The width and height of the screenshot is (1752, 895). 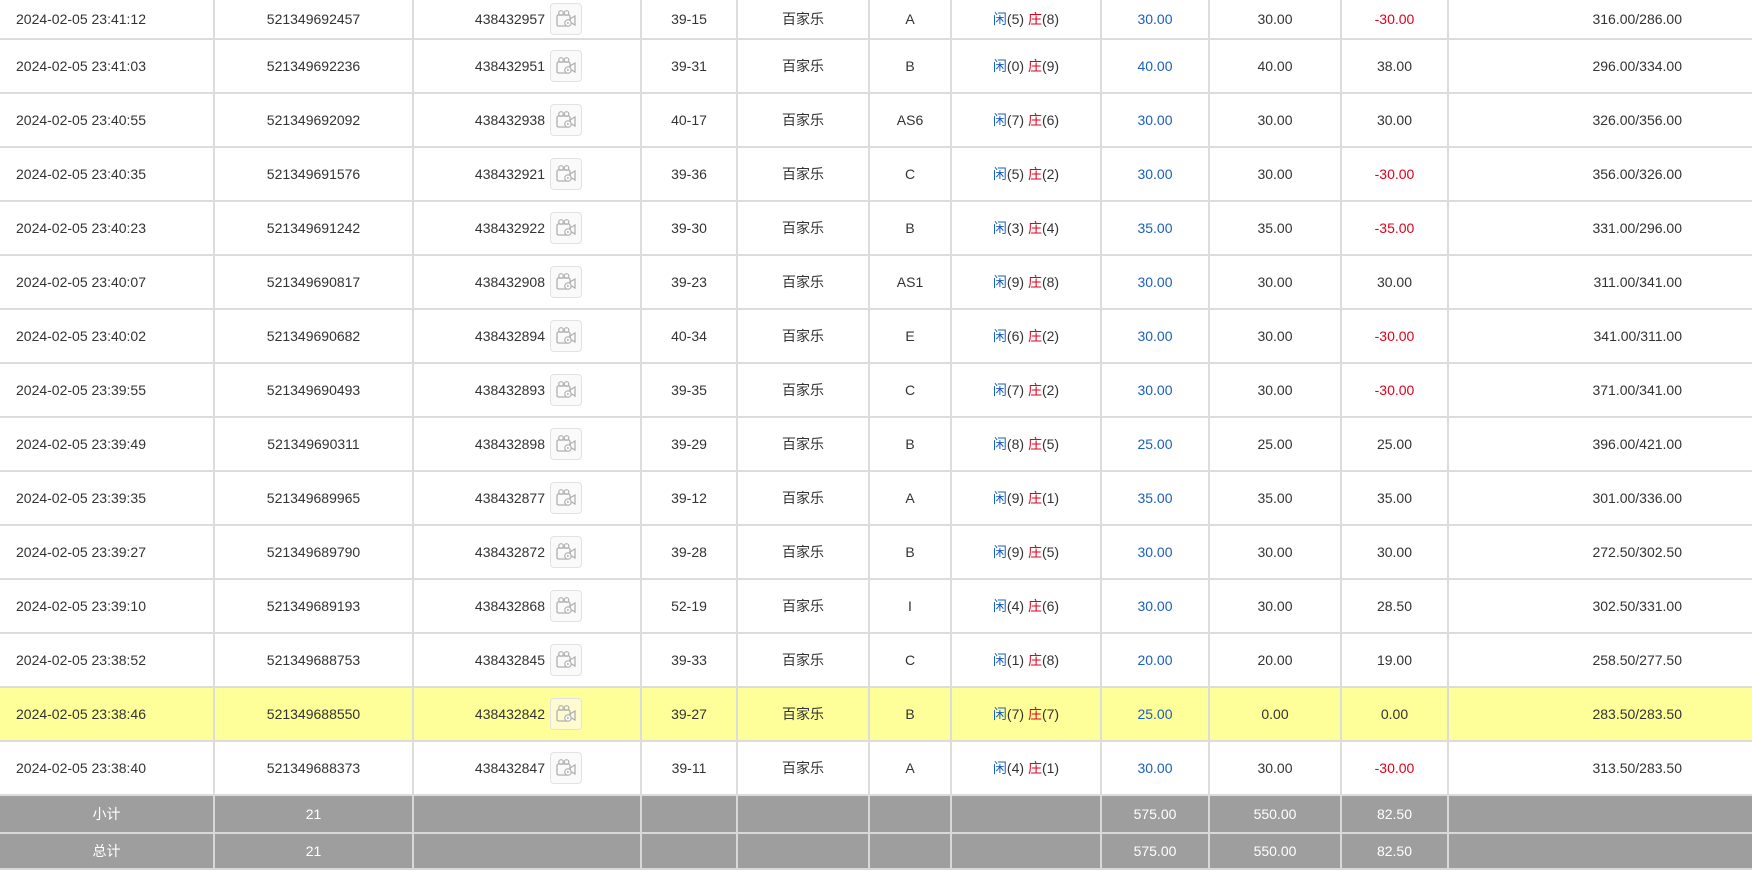 What do you see at coordinates (1050, 660) in the screenshot?
I see `banker-points: (8)` at bounding box center [1050, 660].